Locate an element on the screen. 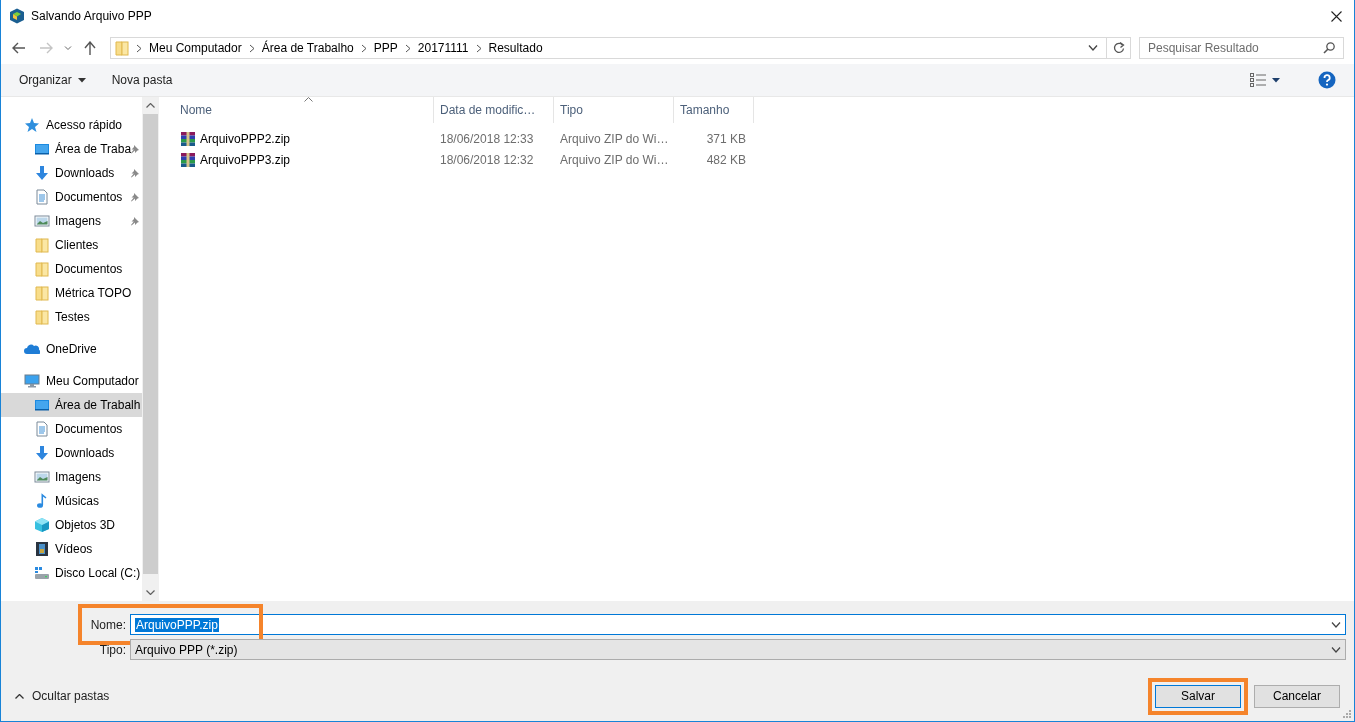 The width and height of the screenshot is (1355, 722). sidebar-item: Vídeos is located at coordinates (71, 549).